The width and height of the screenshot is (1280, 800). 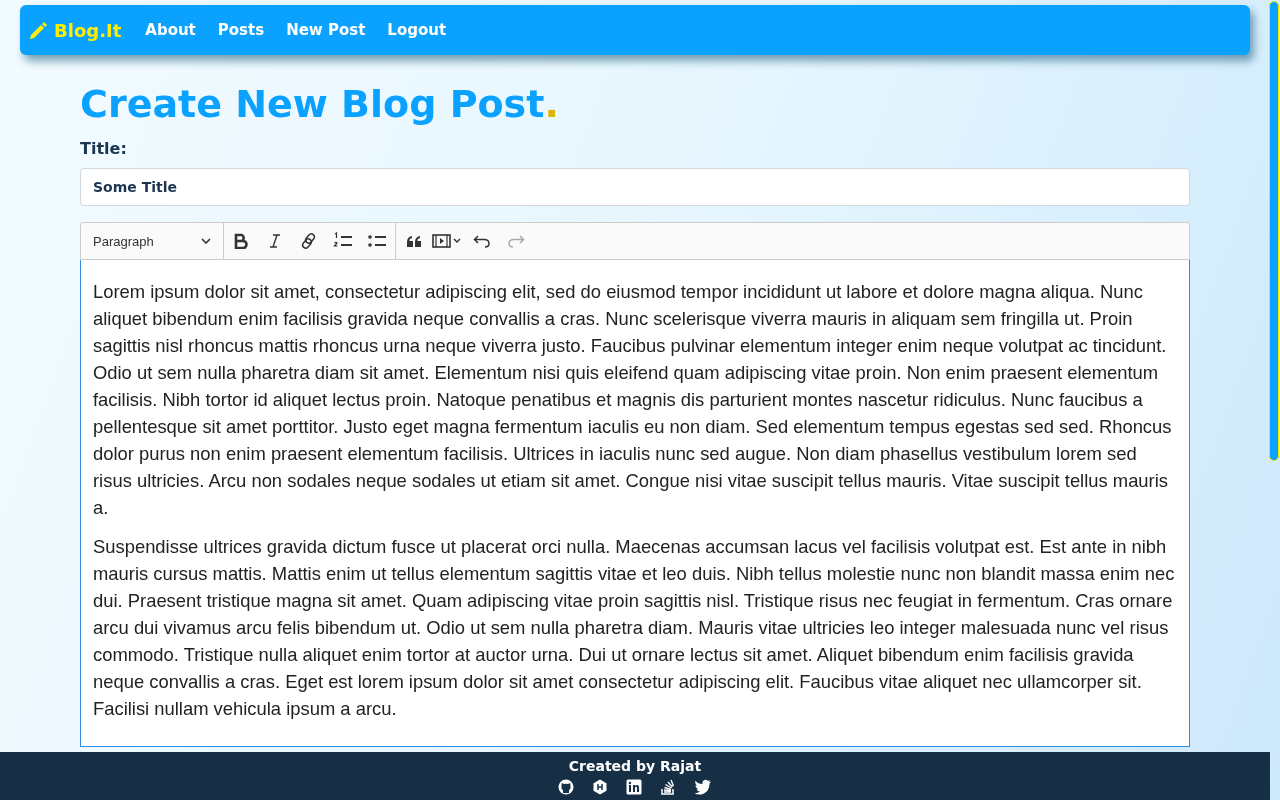 I want to click on bird-link, so click(x=703, y=786).